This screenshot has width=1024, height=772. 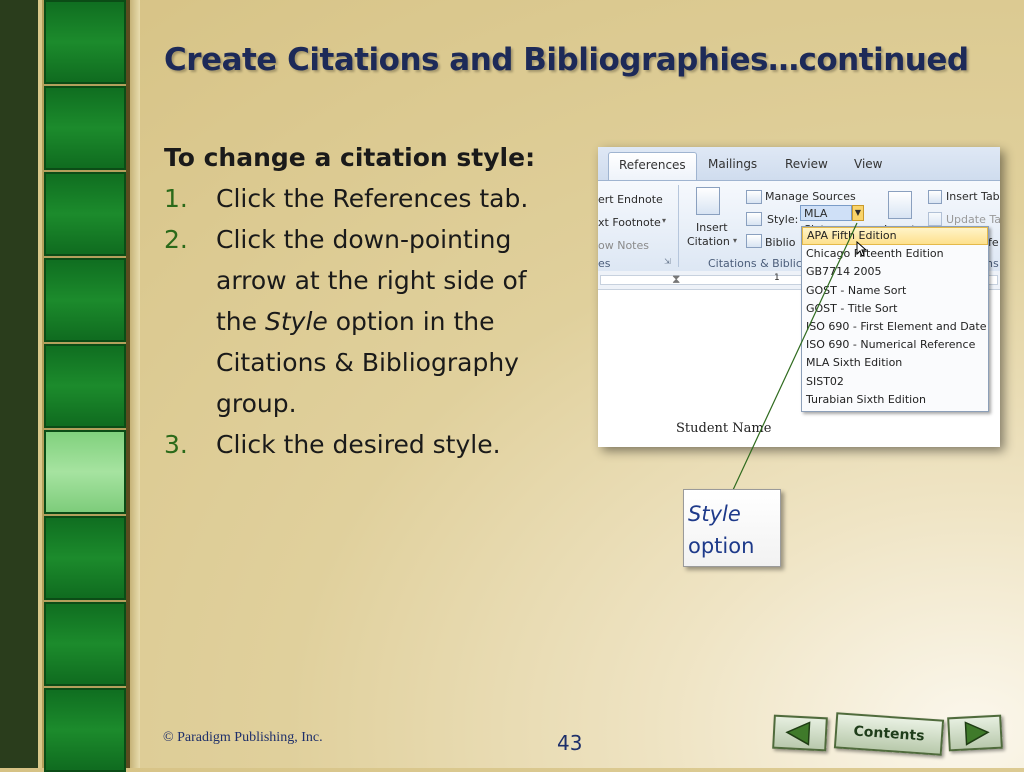 I want to click on style-option: ISO 690 - Numerical Reference, so click(x=895, y=345).